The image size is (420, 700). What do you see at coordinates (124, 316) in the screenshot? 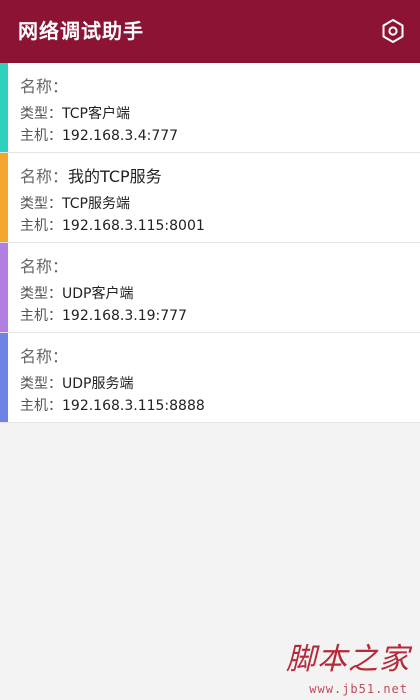
I see `host-value: 192.168.3.19:777` at bounding box center [124, 316].